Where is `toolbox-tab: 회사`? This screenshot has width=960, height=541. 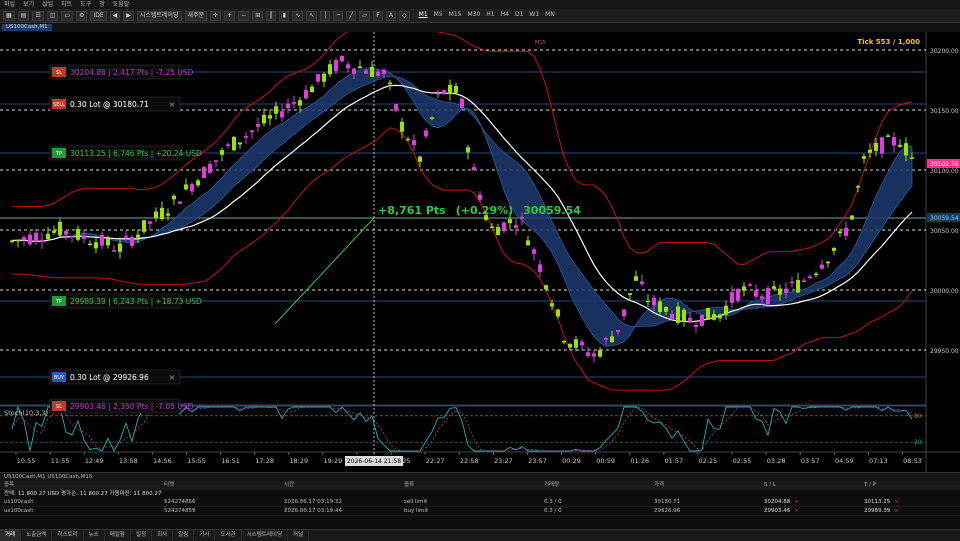 toolbox-tab: 회사 is located at coordinates (163, 535).